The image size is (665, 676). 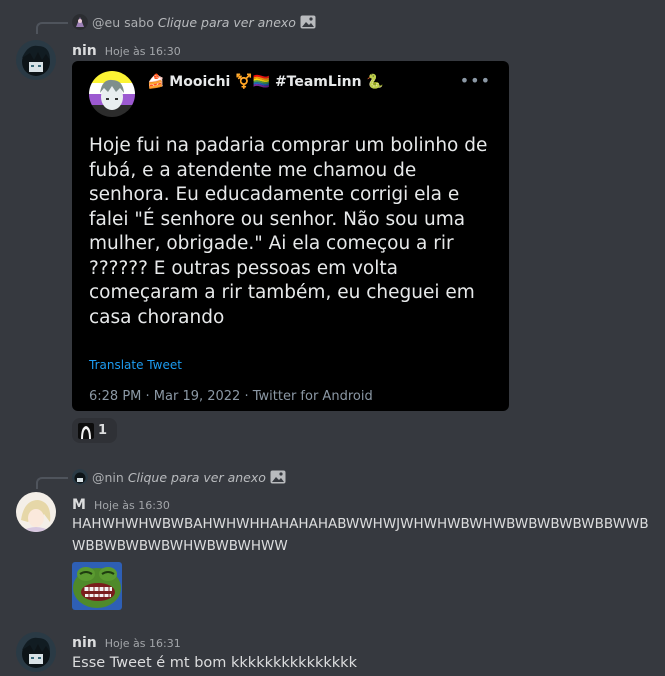 I want to click on message-header: nin Hoje às 16:31, so click(x=126, y=641).